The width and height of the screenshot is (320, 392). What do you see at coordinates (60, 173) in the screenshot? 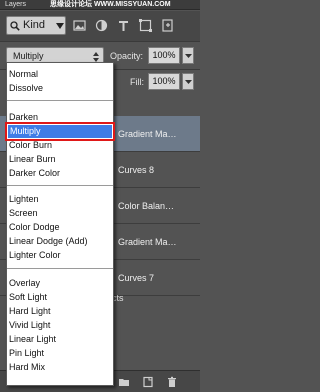
I see `blend-option: Darker Color` at bounding box center [60, 173].